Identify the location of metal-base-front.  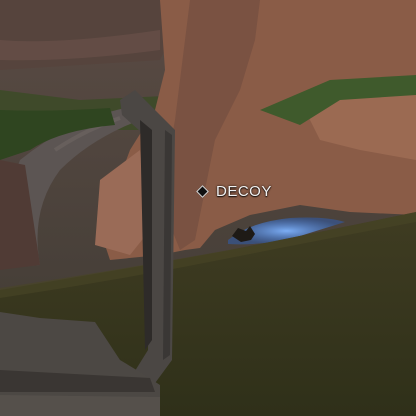
(80, 405).